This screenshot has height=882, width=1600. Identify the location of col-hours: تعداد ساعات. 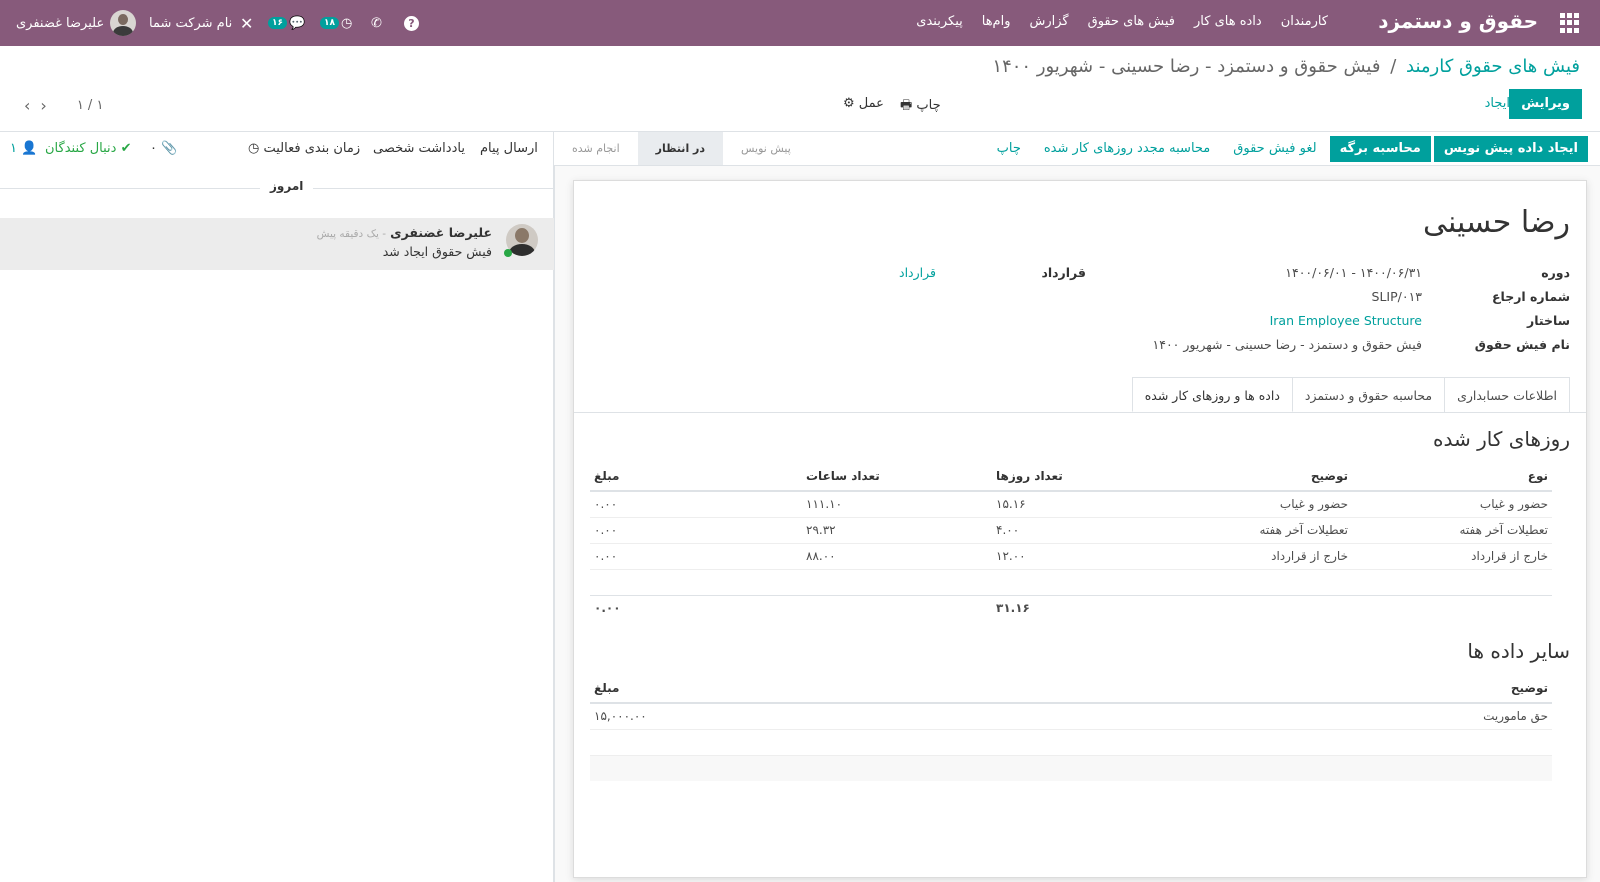
(897, 476).